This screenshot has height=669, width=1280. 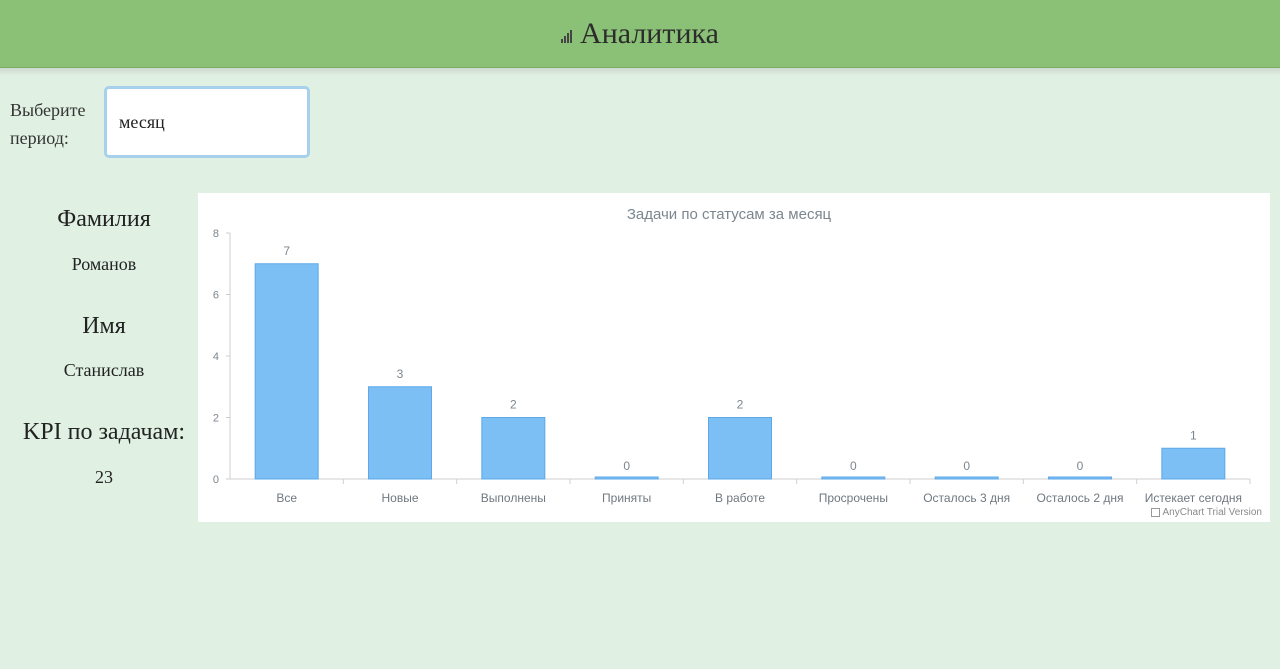 What do you see at coordinates (400, 374) in the screenshot?
I see `bar-data-label: 3` at bounding box center [400, 374].